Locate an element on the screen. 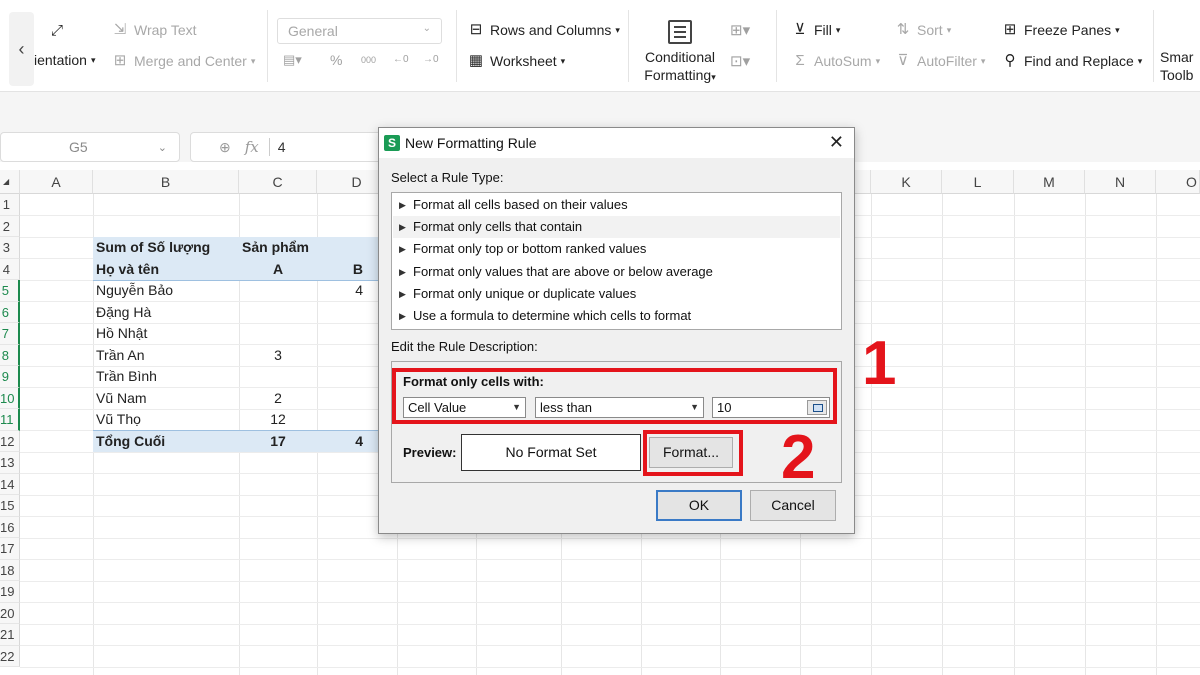 This screenshot has width=1200, height=675. ribbon-divider is located at coordinates (628, 46).